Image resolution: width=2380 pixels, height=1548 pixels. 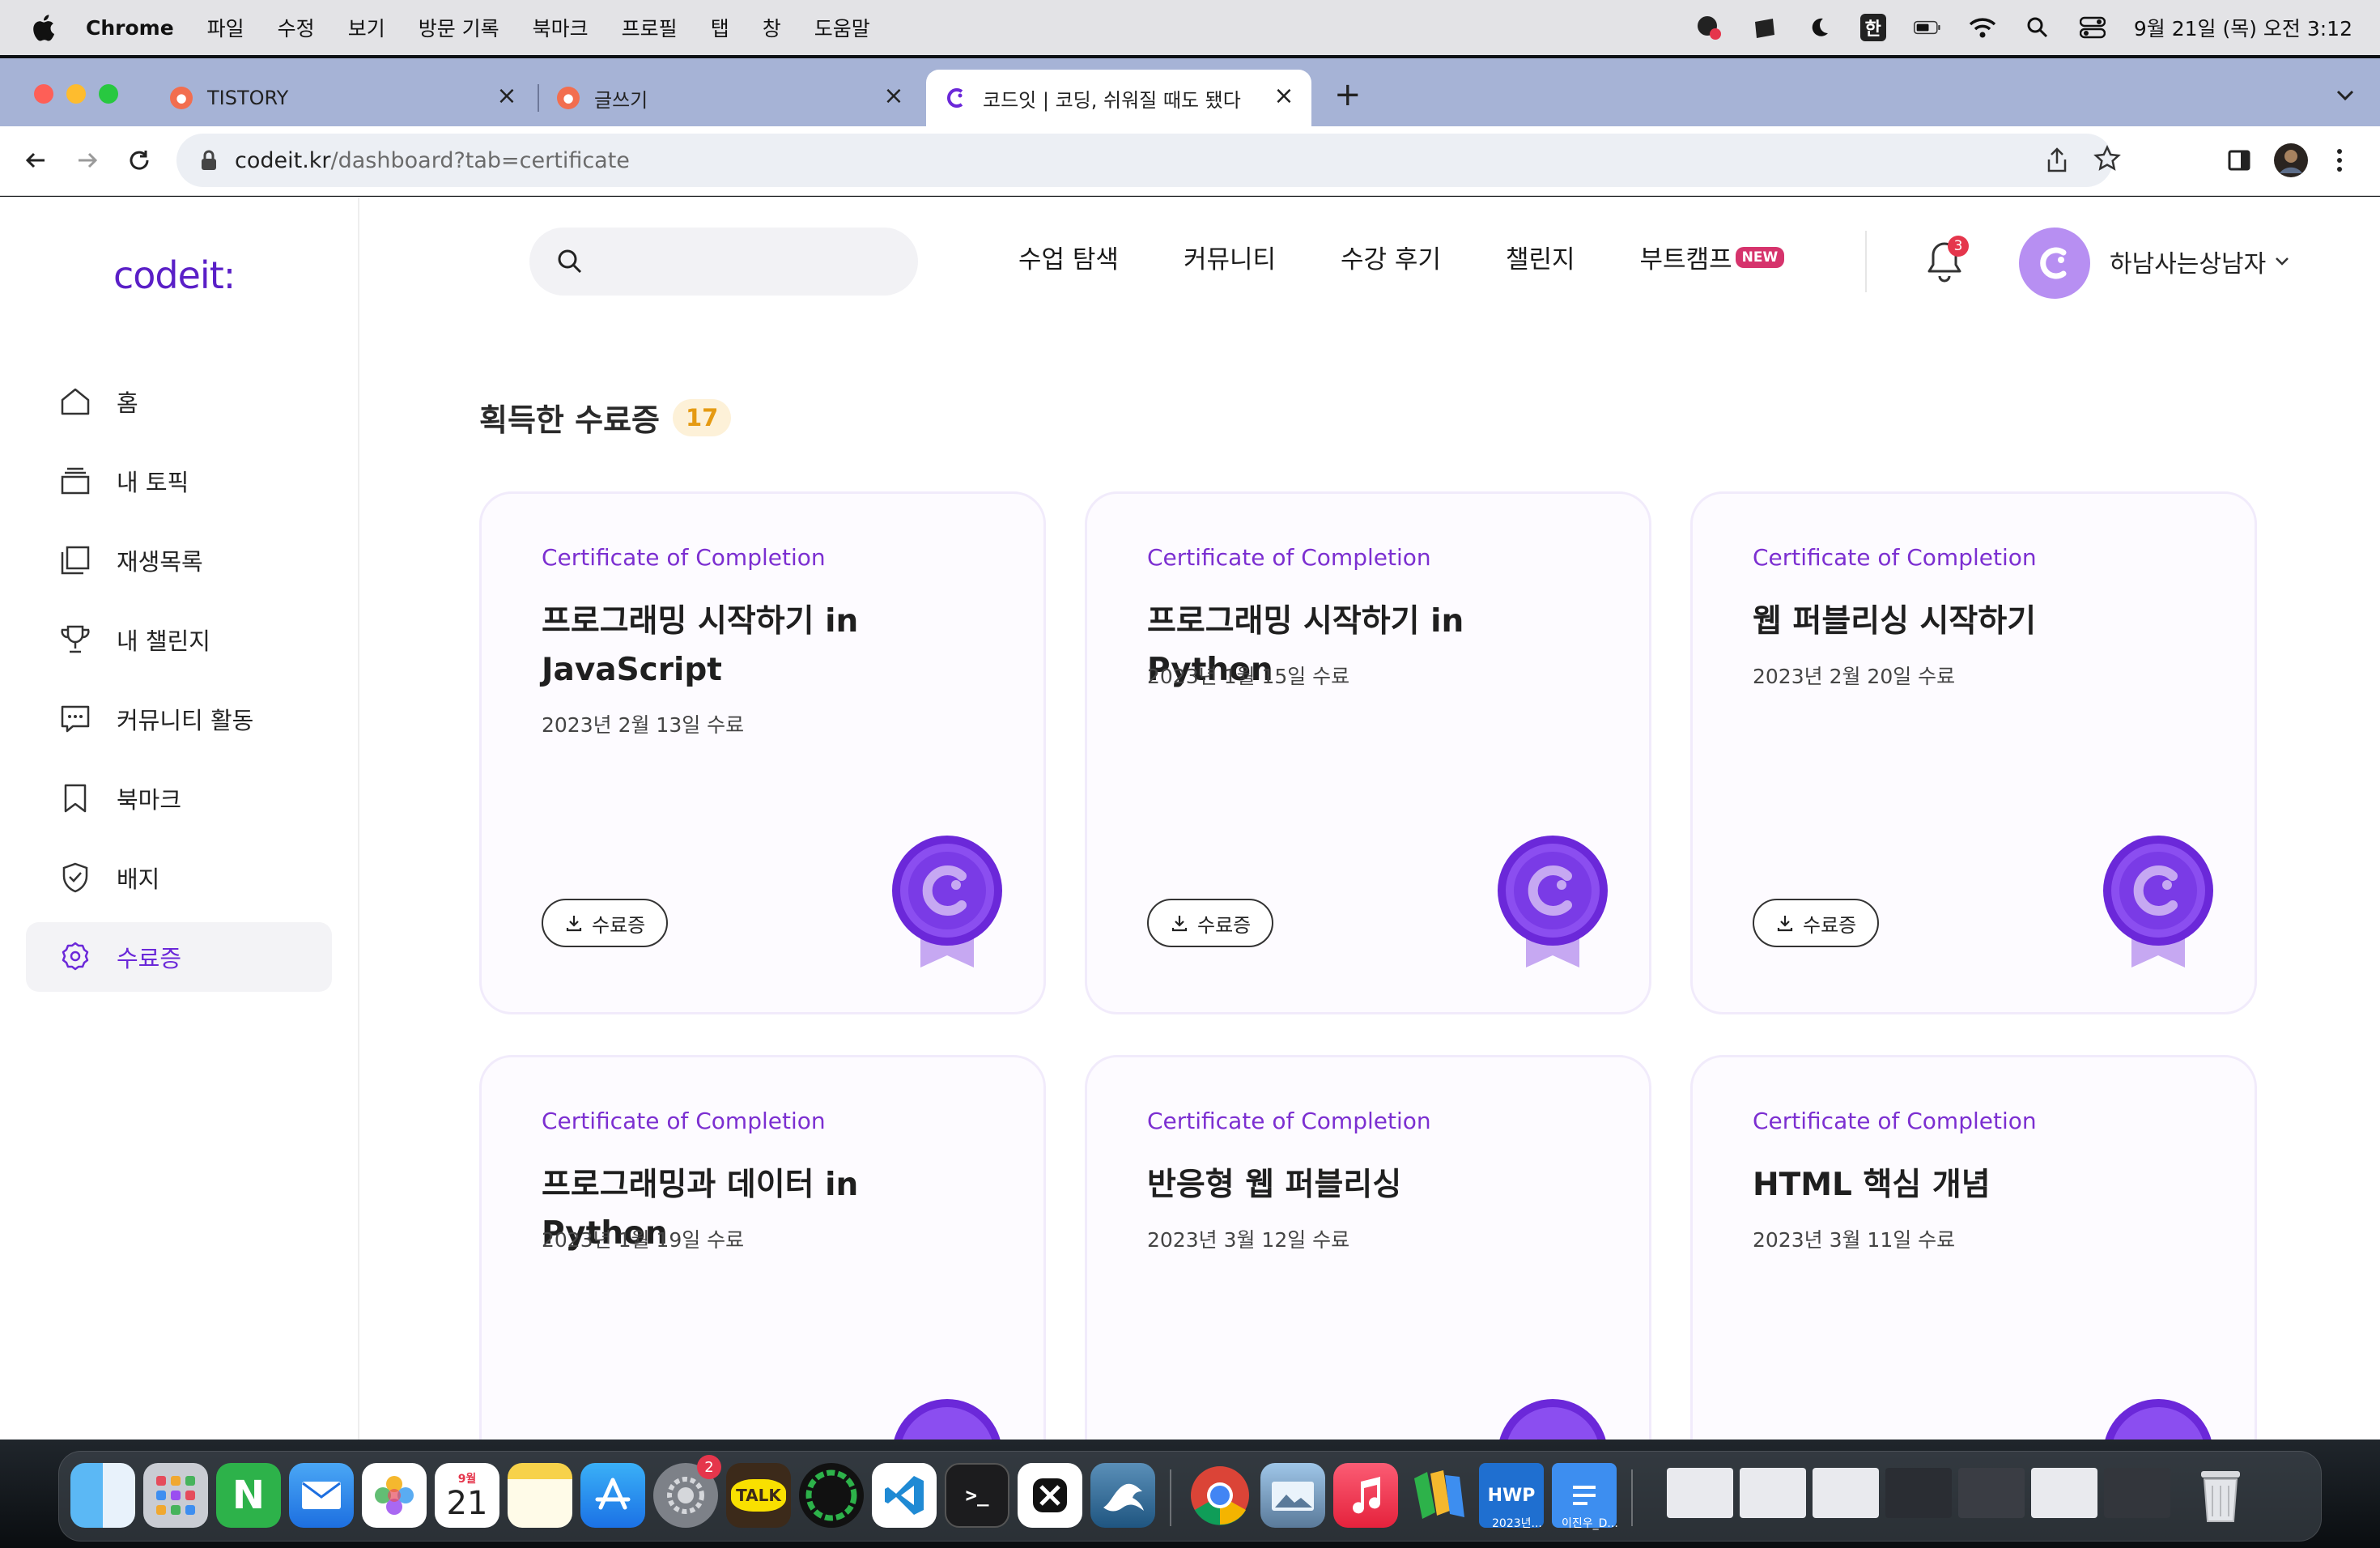 I want to click on menu-window: 창, so click(x=772, y=27).